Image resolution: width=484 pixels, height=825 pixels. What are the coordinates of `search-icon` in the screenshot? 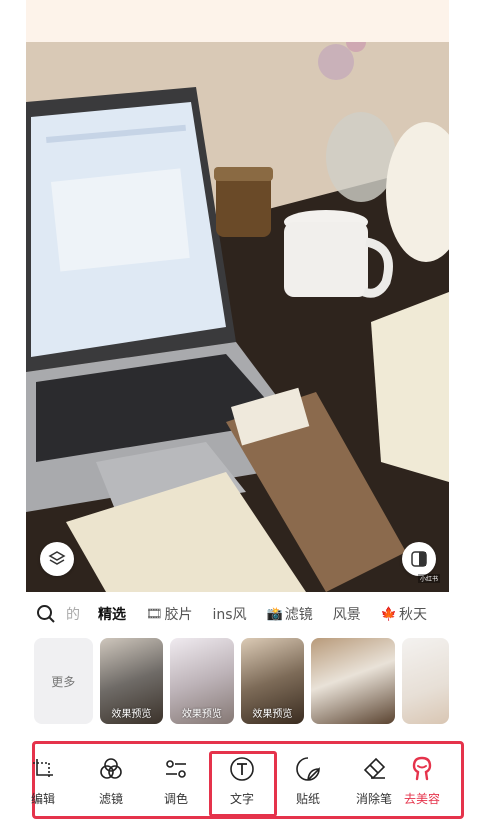 It's located at (46, 614).